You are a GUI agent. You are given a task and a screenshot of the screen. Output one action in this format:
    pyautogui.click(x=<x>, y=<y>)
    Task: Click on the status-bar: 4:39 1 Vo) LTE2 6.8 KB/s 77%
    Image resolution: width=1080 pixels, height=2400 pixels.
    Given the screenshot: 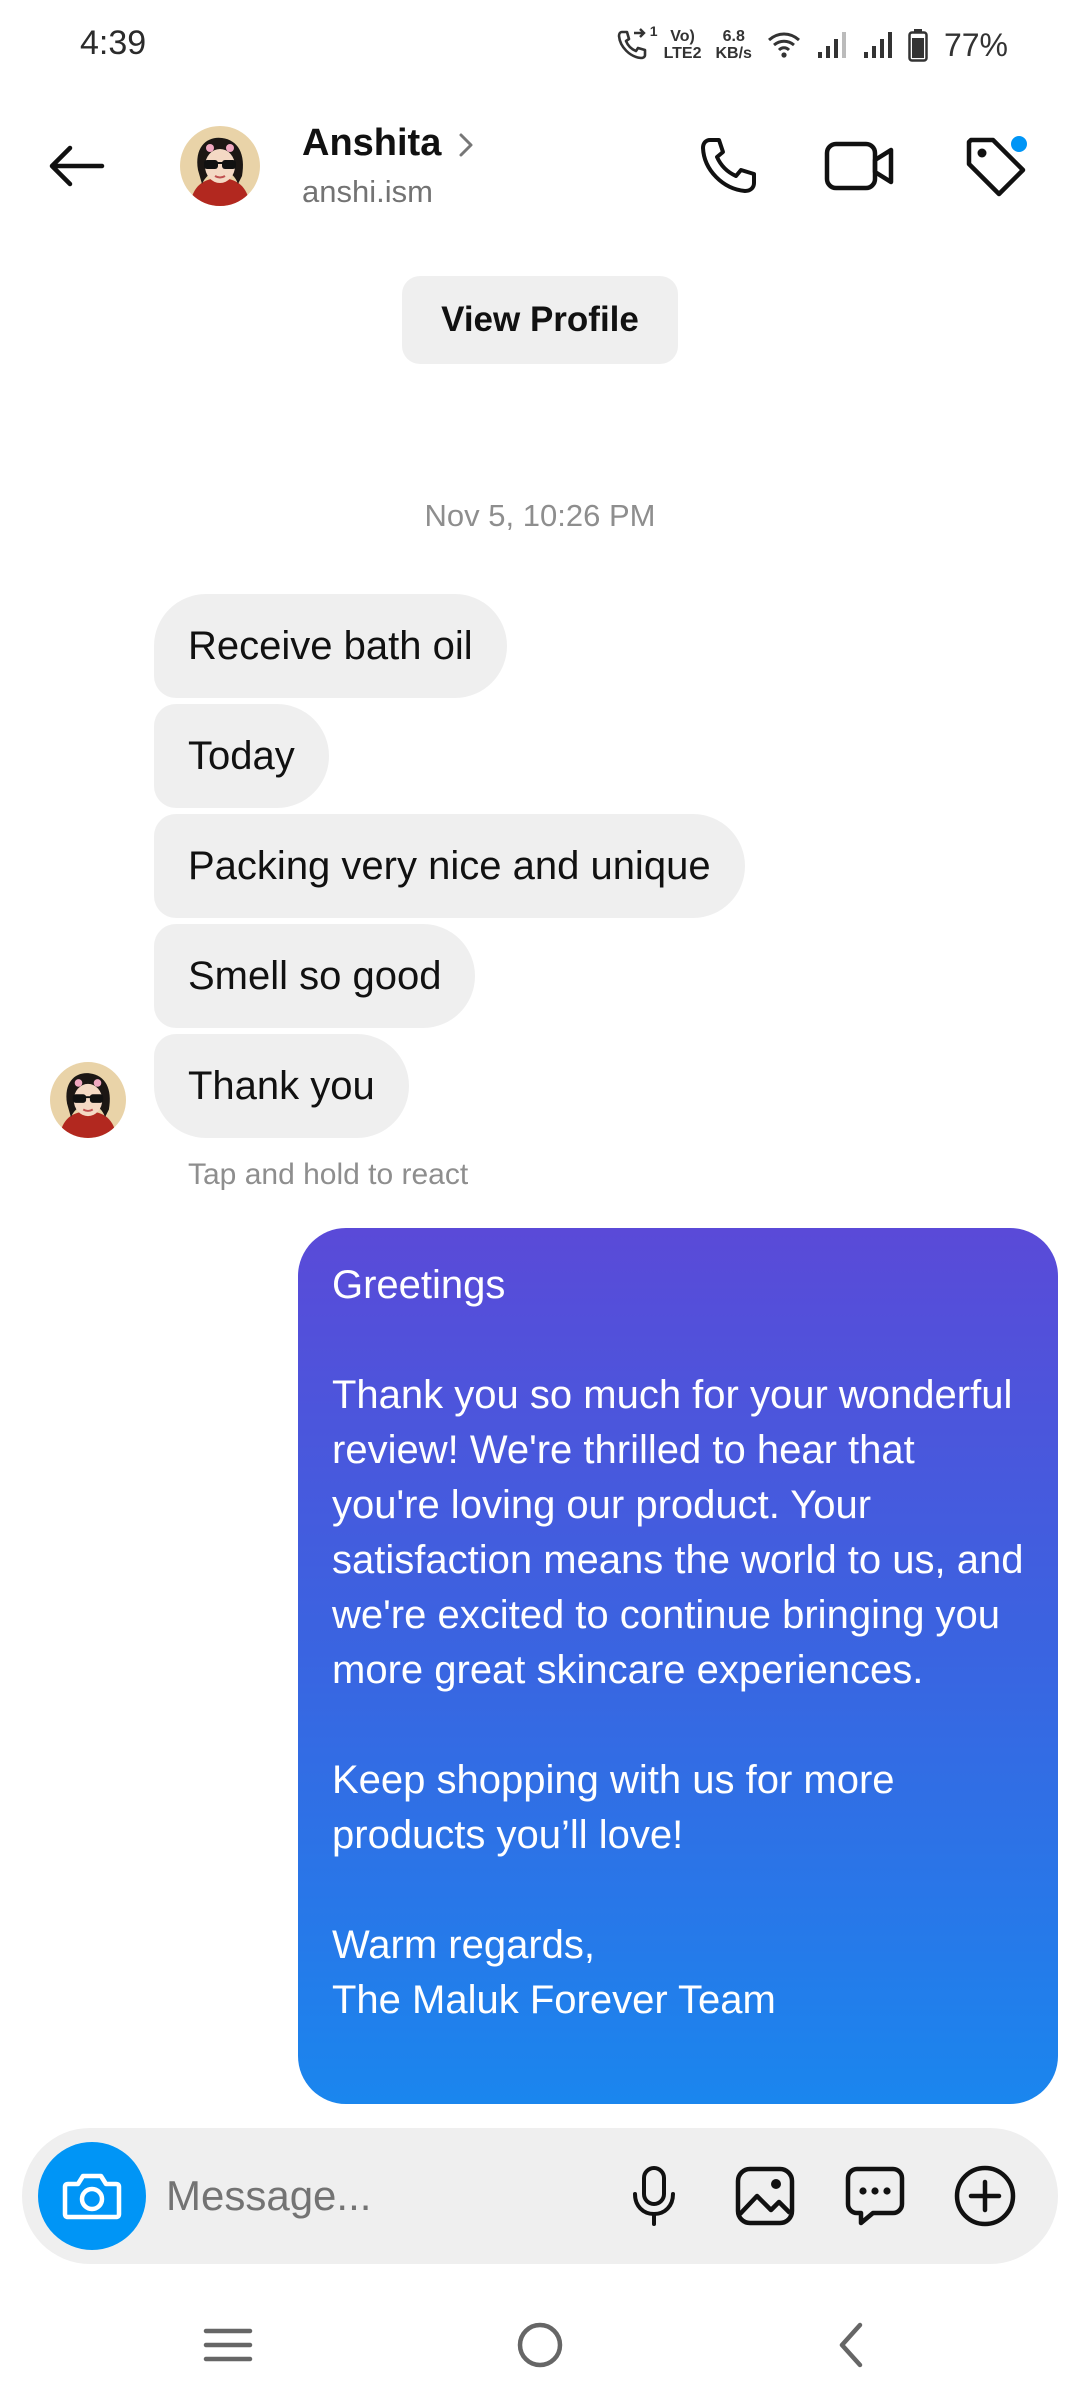 What is the action you would take?
    pyautogui.click(x=540, y=45)
    